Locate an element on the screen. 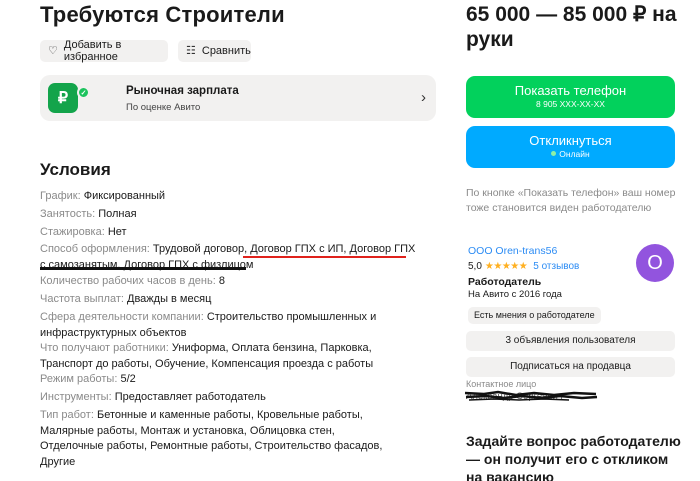  condition-value: 5/2 is located at coordinates (128, 379).